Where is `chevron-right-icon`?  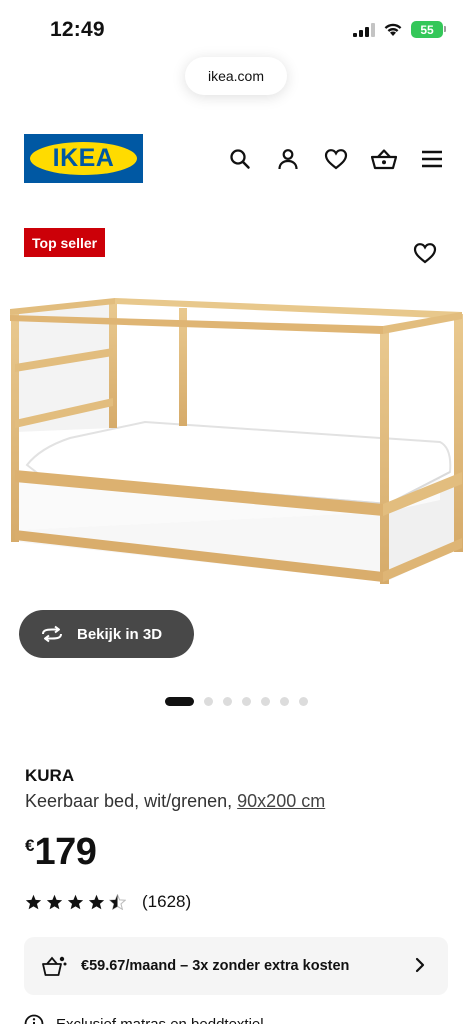
chevron-right-icon is located at coordinates (420, 965).